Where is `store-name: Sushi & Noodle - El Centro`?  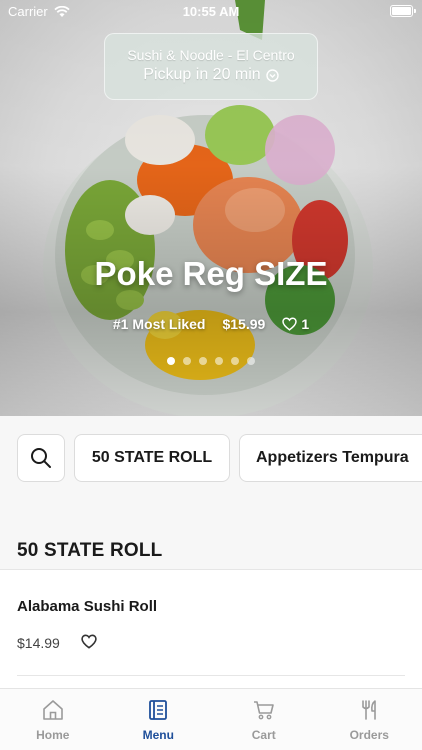
store-name: Sushi & Noodle - El Centro is located at coordinates (211, 55).